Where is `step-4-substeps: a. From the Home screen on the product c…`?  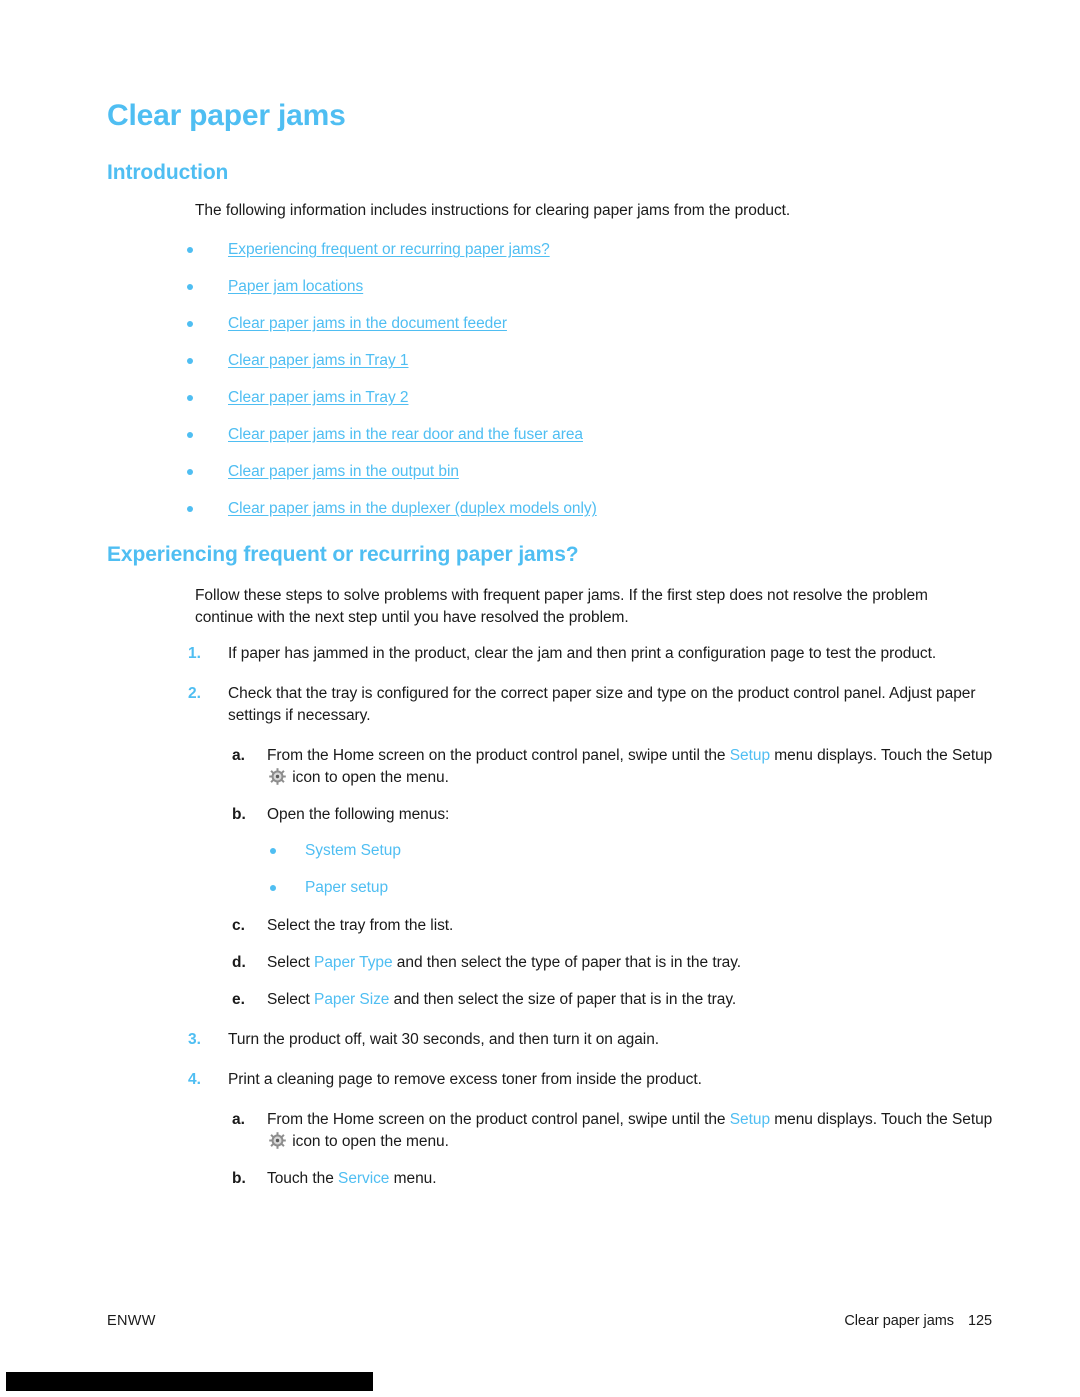 step-4-substeps: a. From the Home screen on the product c… is located at coordinates (552, 1149).